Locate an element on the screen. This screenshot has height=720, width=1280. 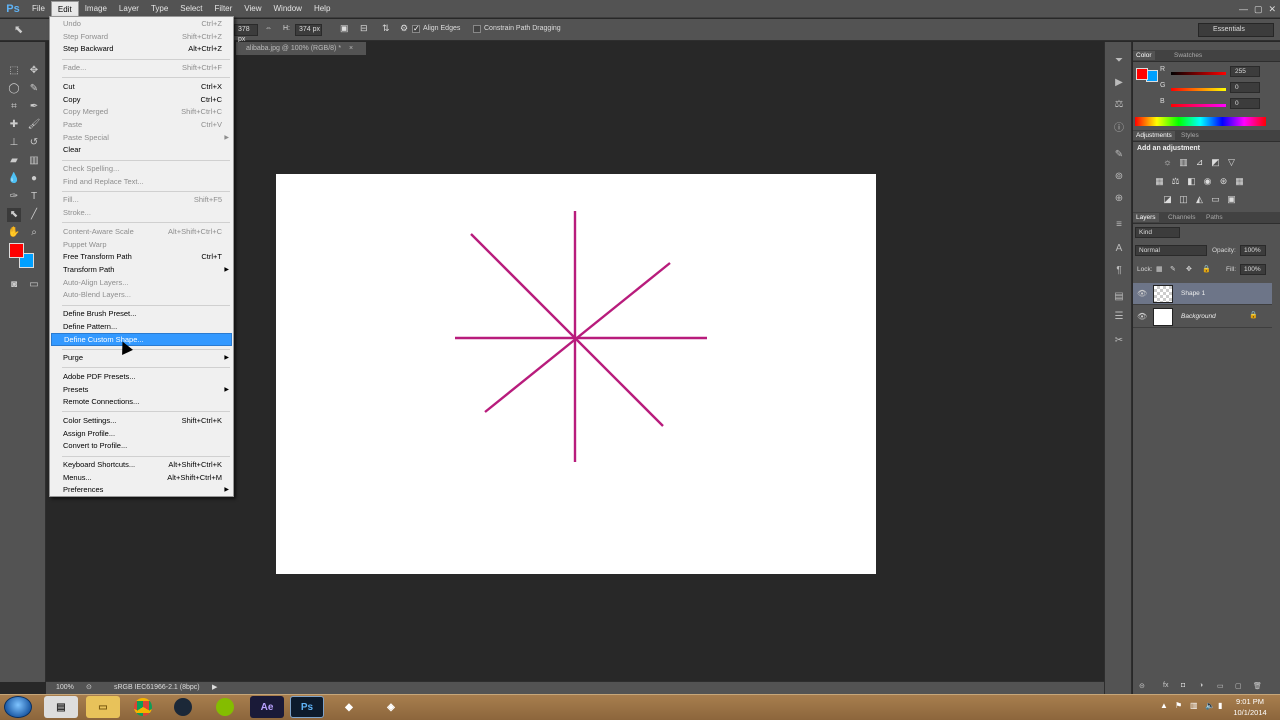
tab-color: Color is located at coordinates (1144, 55).